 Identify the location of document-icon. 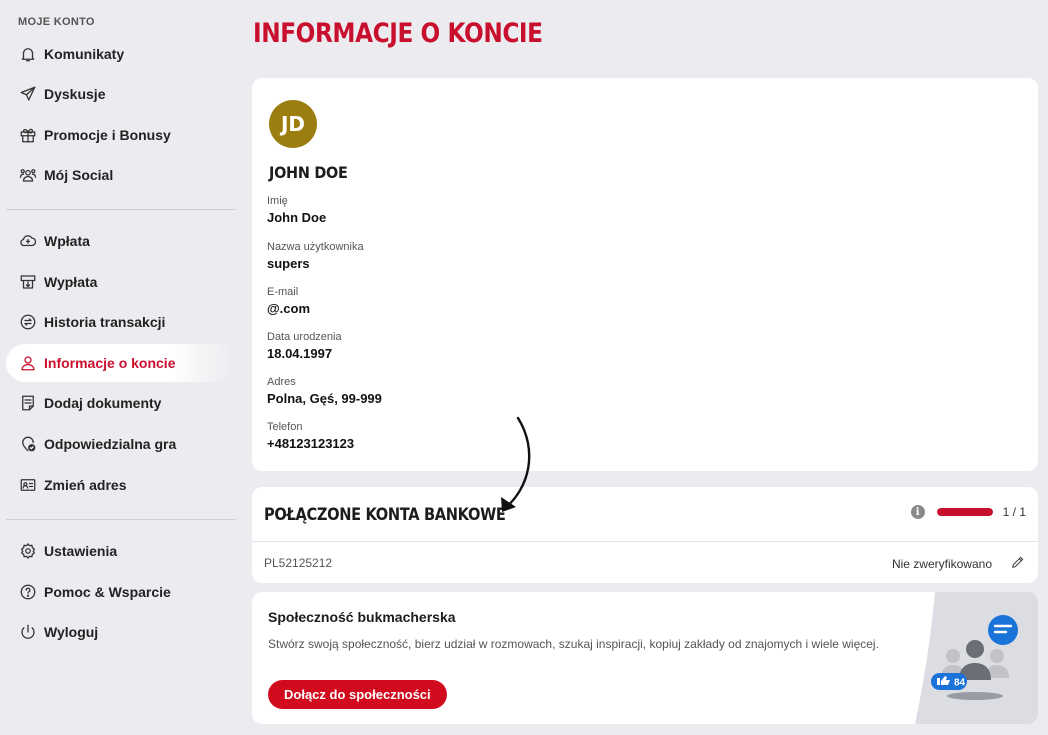
(28, 403).